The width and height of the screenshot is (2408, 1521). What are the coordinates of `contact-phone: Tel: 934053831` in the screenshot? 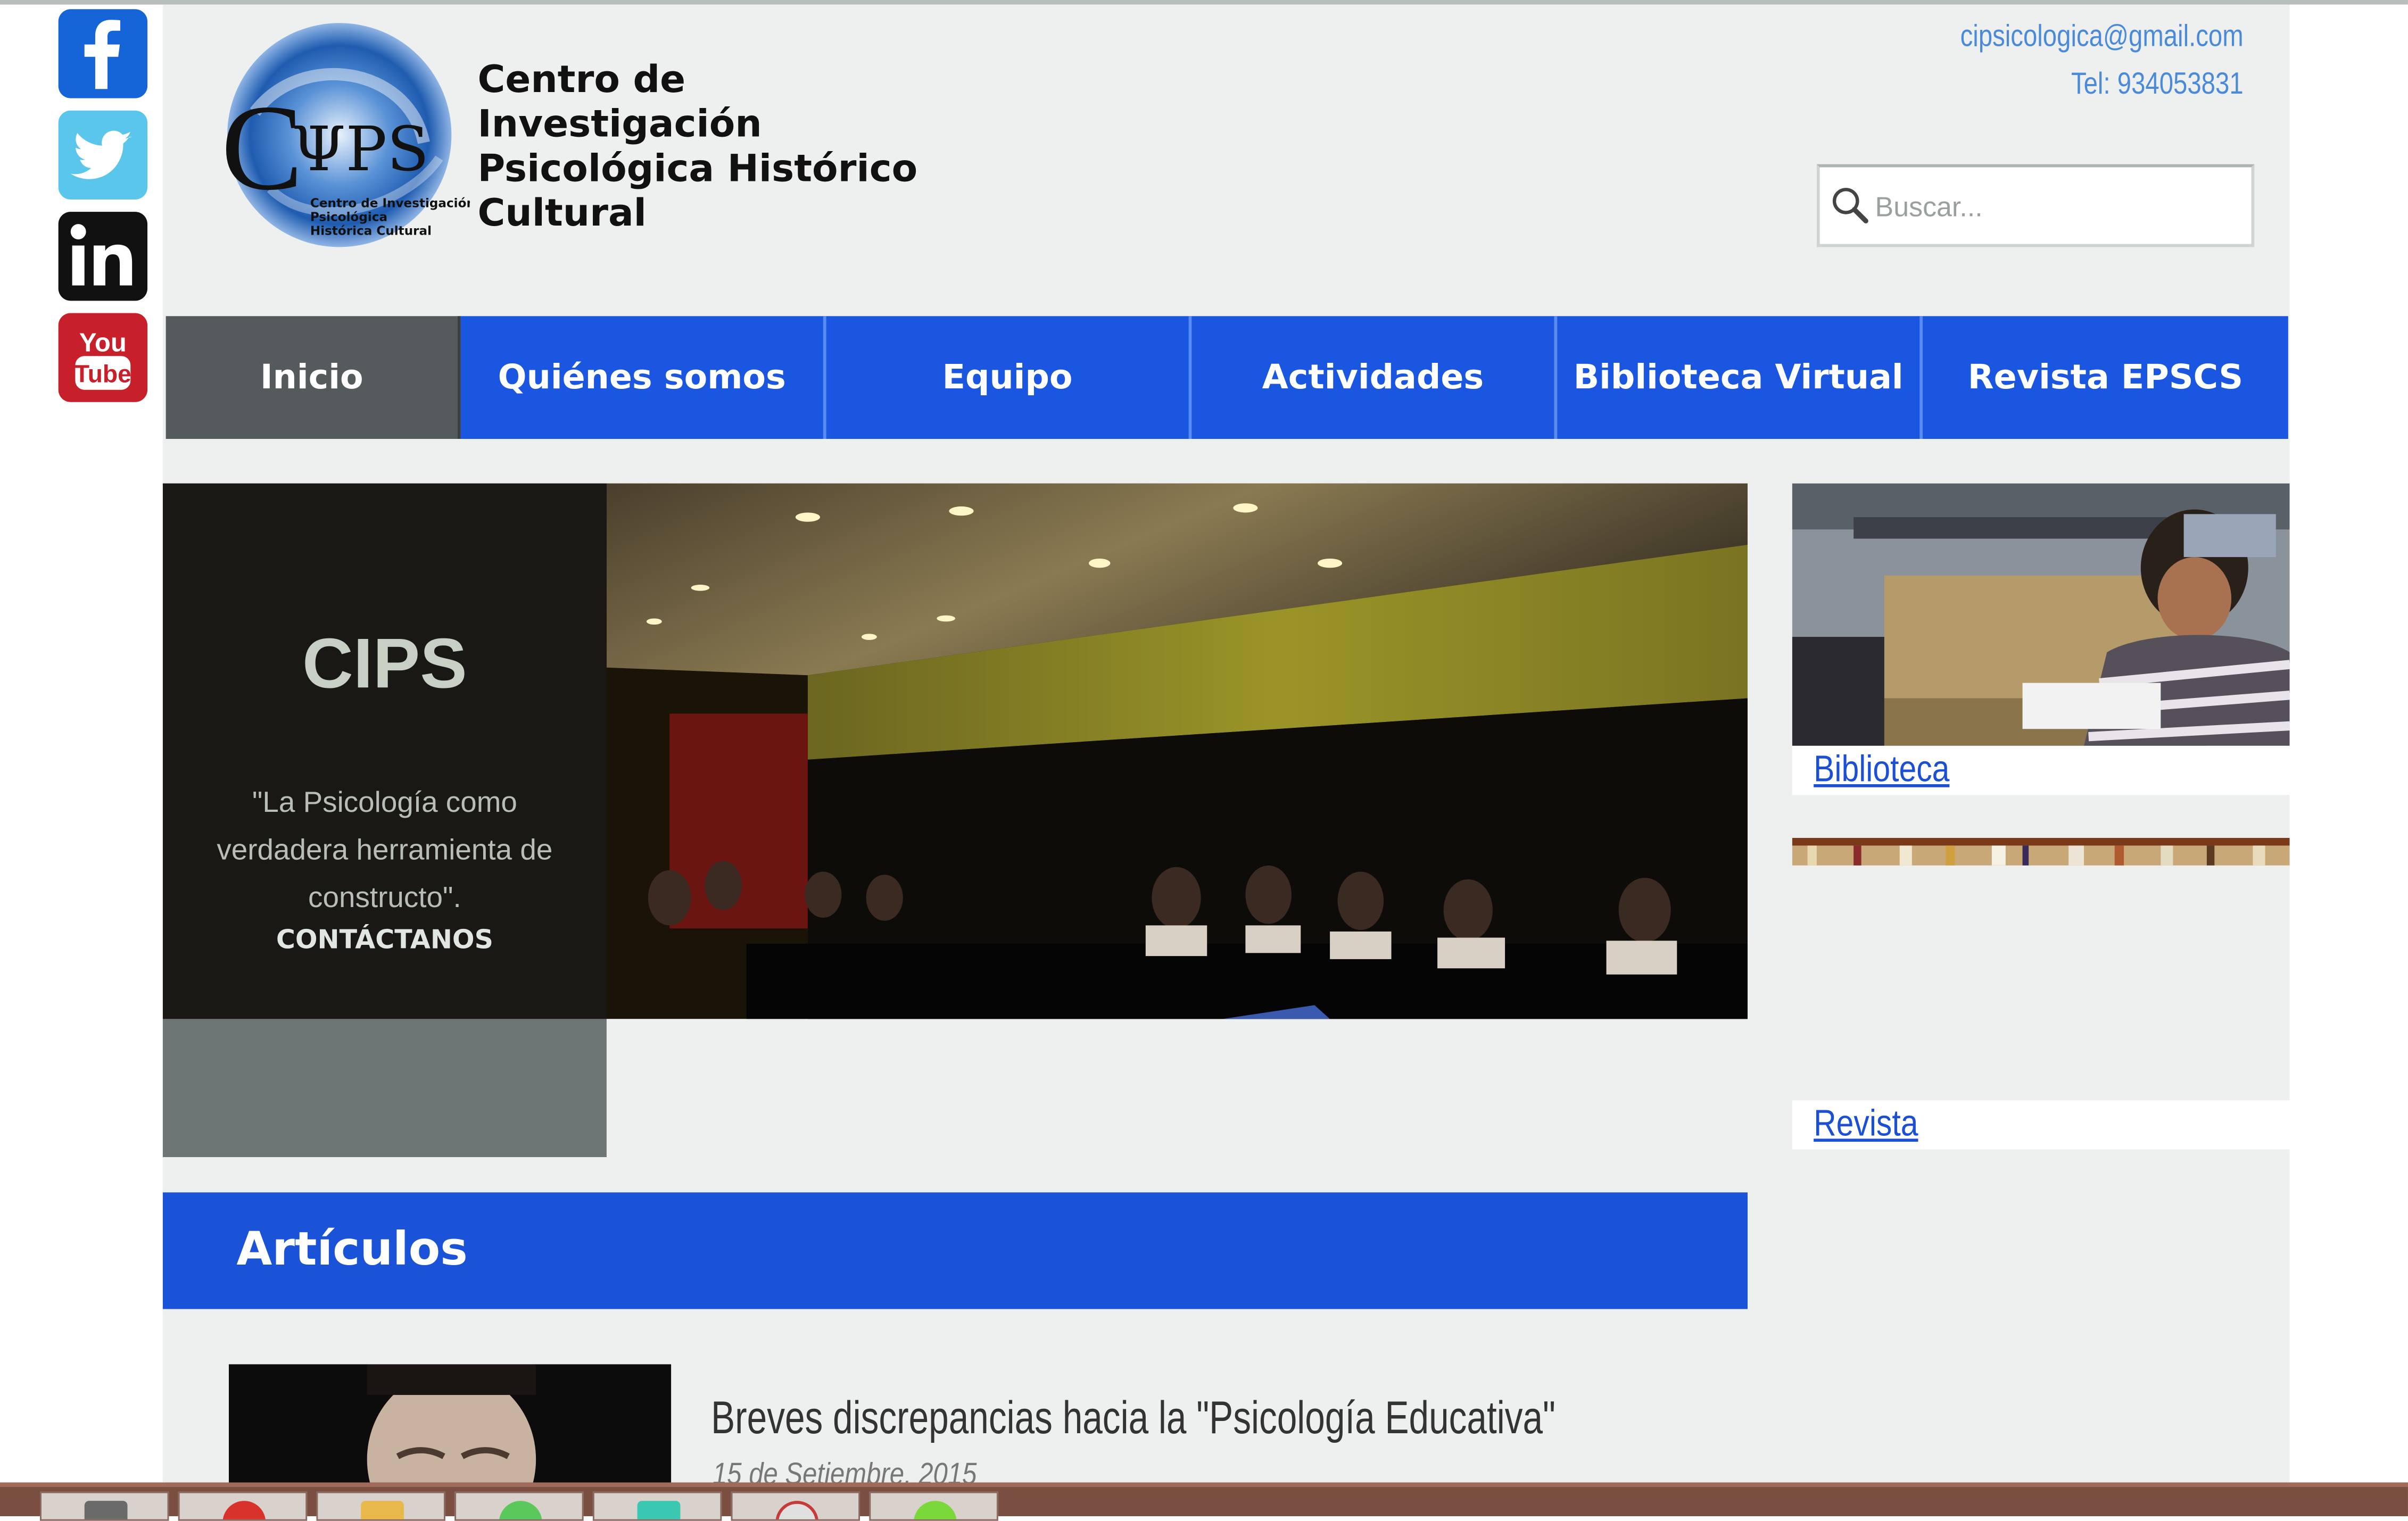 It's located at (2157, 85).